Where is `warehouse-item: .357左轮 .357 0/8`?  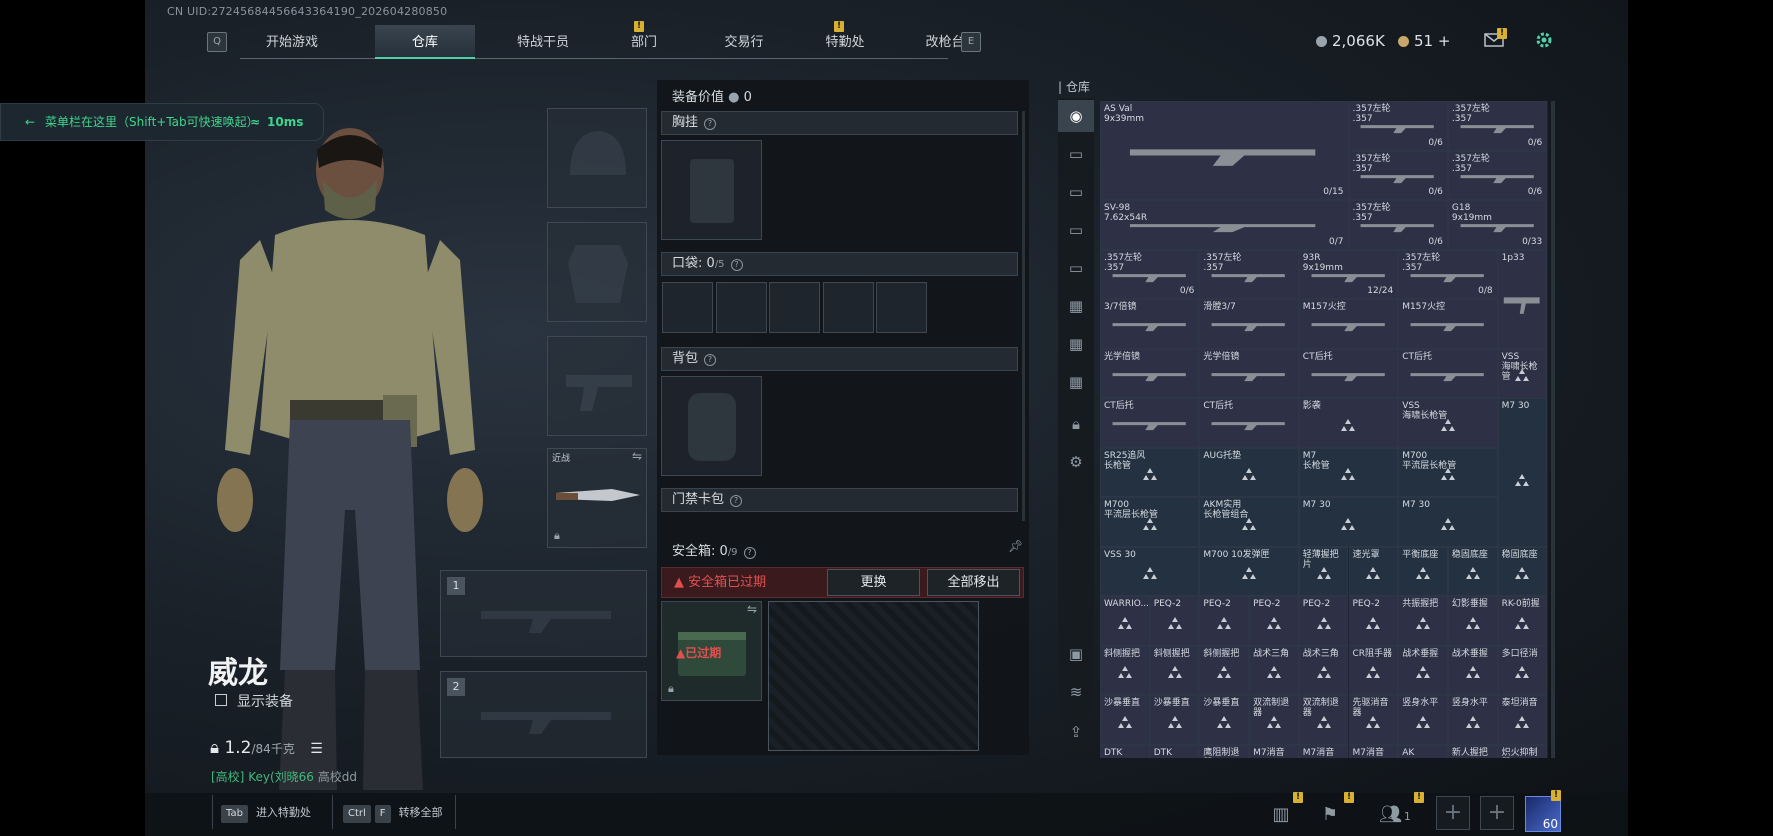
warehouse-item: .357左轮 .357 0/8 is located at coordinates (1448, 274).